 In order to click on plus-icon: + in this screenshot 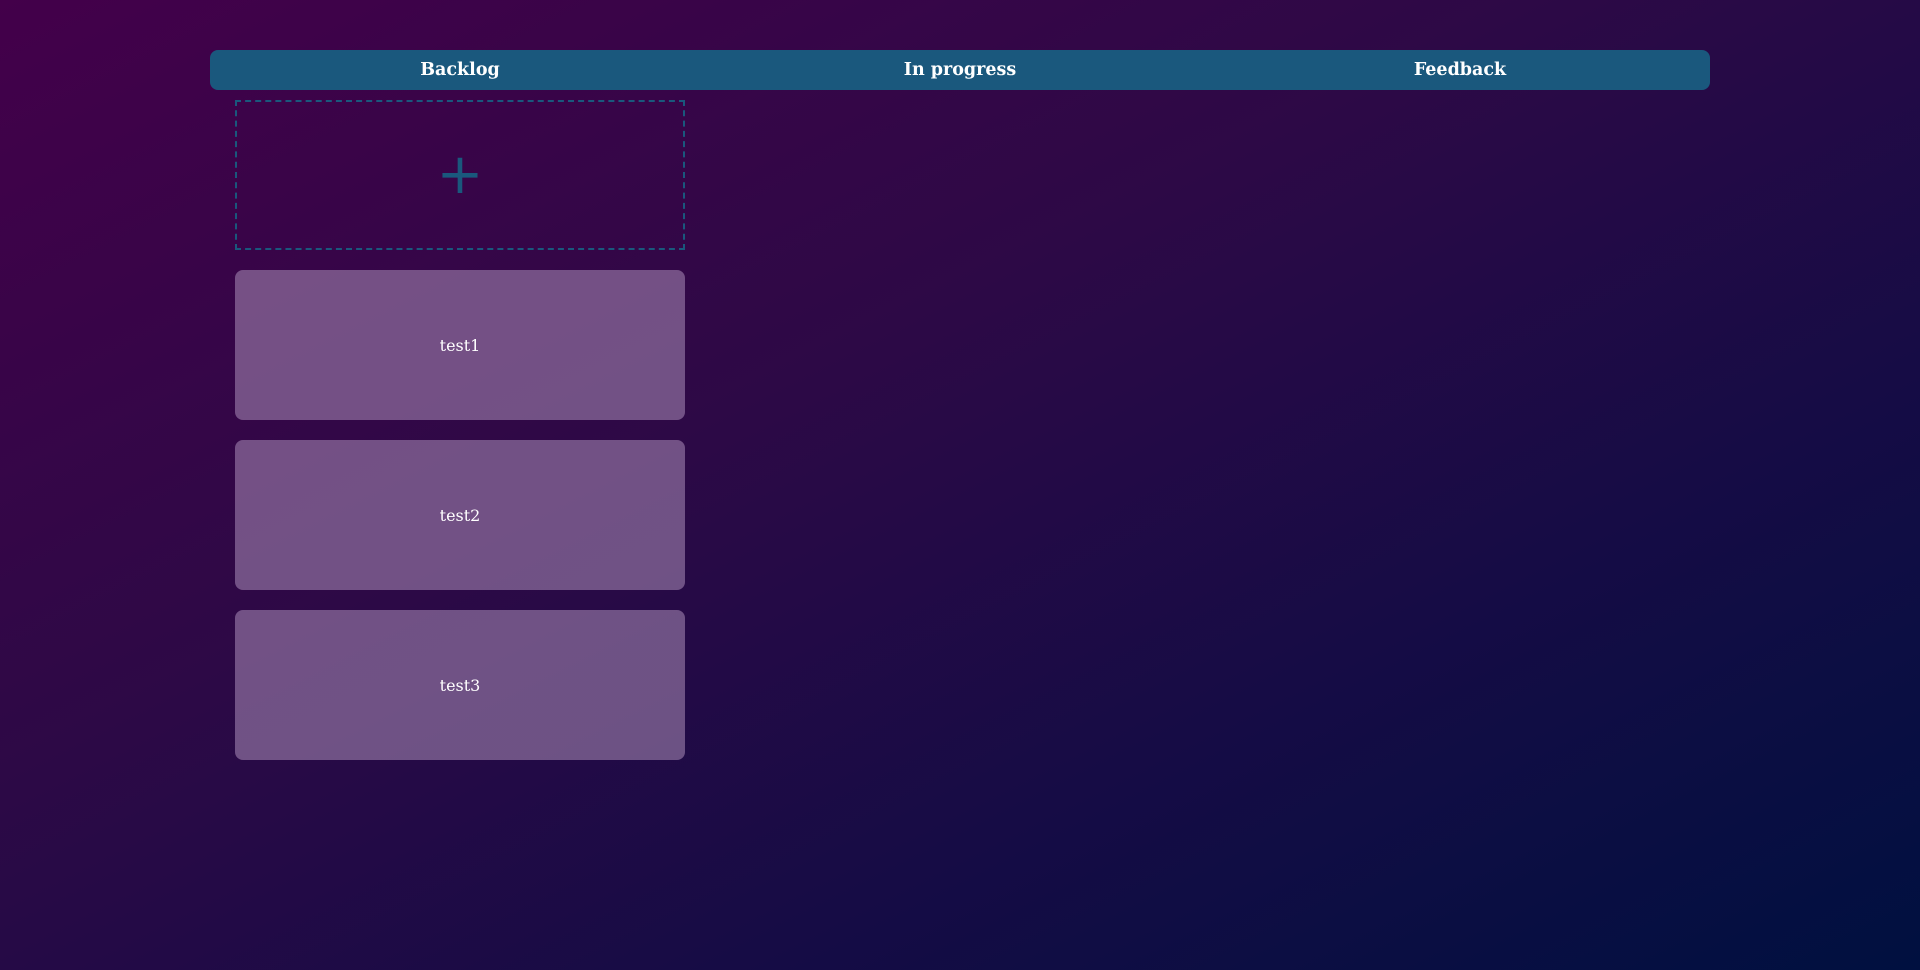, I will do `click(460, 174)`.